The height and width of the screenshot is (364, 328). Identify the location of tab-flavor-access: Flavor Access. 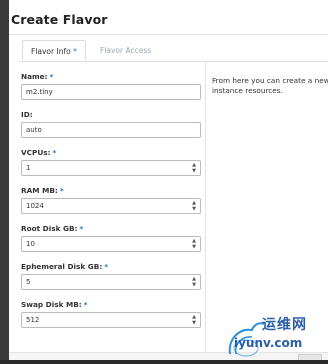
(125, 50).